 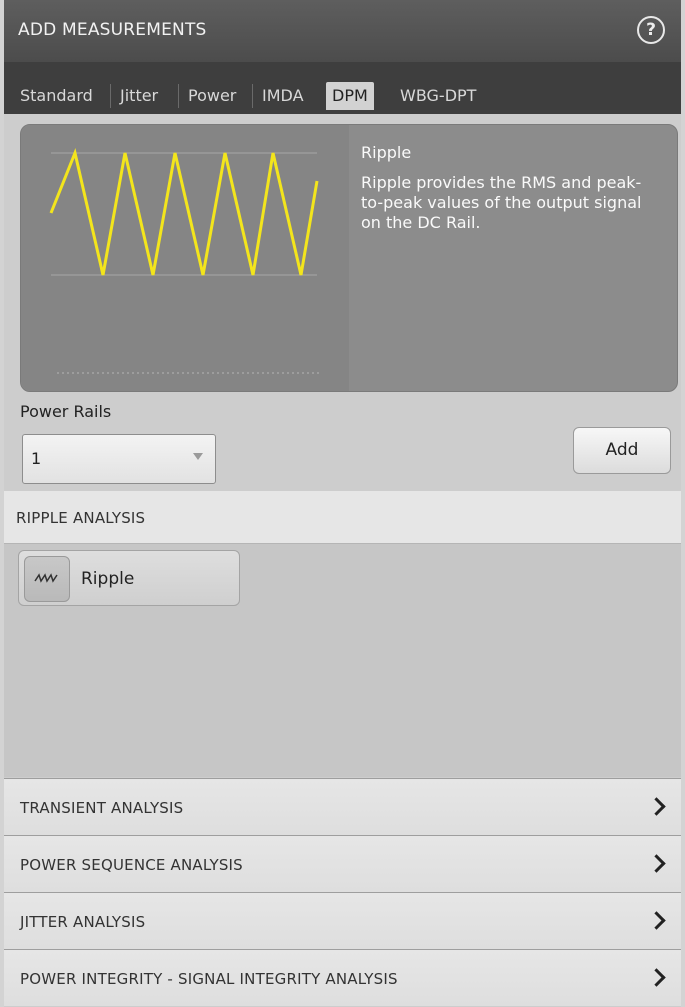 I want to click on power-sequence-analysis-section: POWER SEQUENCE ANALYSIS, so click(x=342, y=863).